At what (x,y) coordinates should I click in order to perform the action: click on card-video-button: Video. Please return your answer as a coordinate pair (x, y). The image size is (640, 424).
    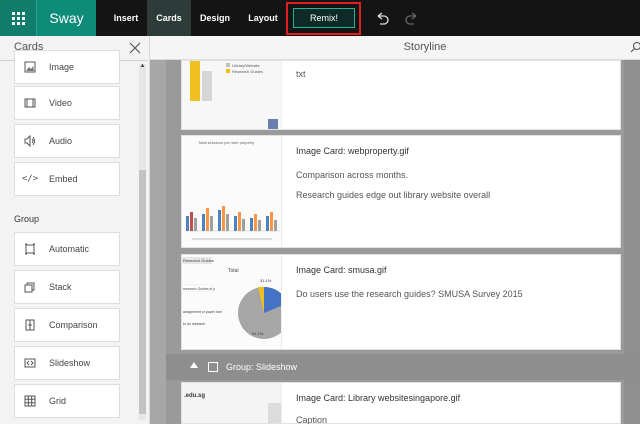
    Looking at the image, I should click on (67, 103).